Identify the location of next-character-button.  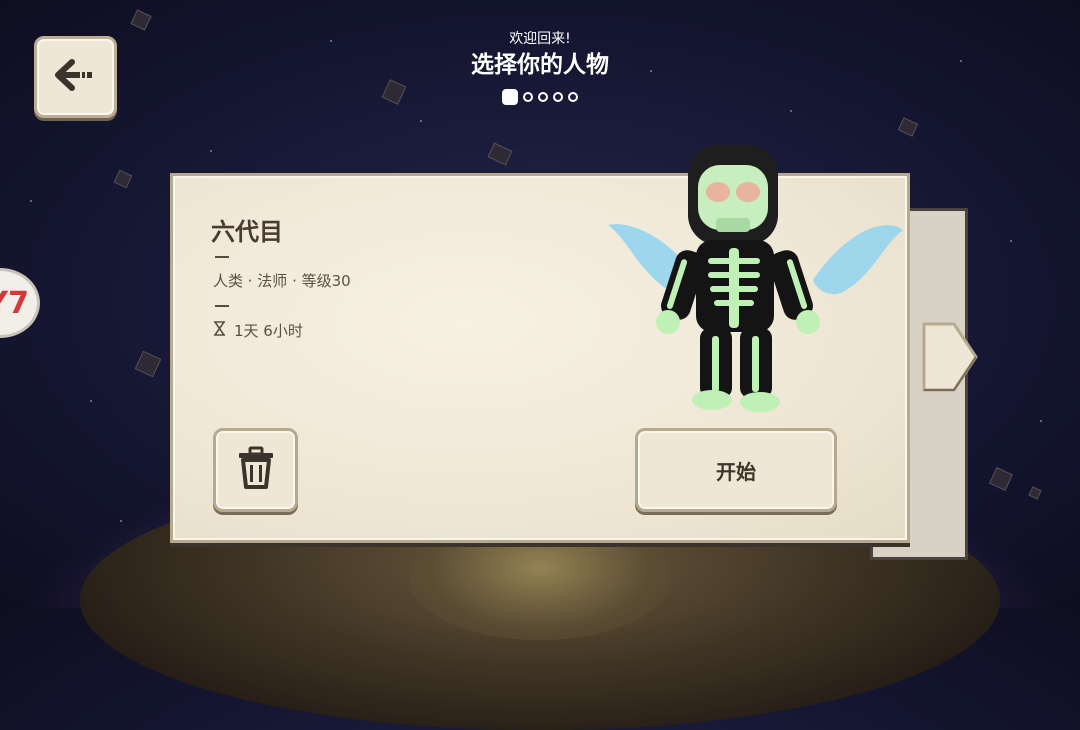
(949, 357).